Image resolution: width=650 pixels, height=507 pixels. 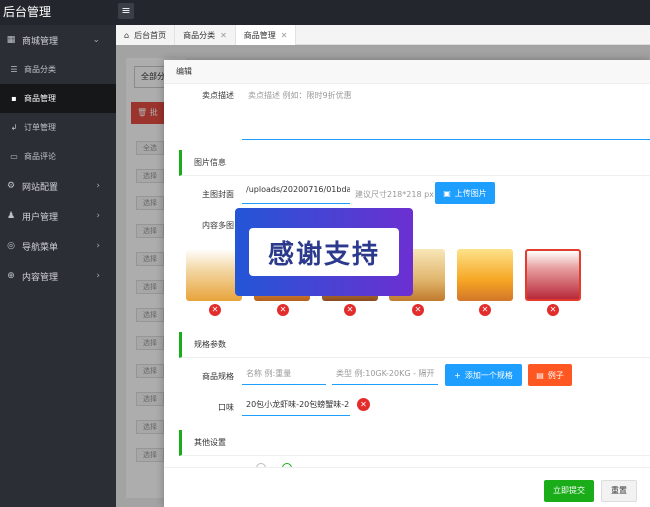 I want to click on example-icon: ▤, so click(x=540, y=375).